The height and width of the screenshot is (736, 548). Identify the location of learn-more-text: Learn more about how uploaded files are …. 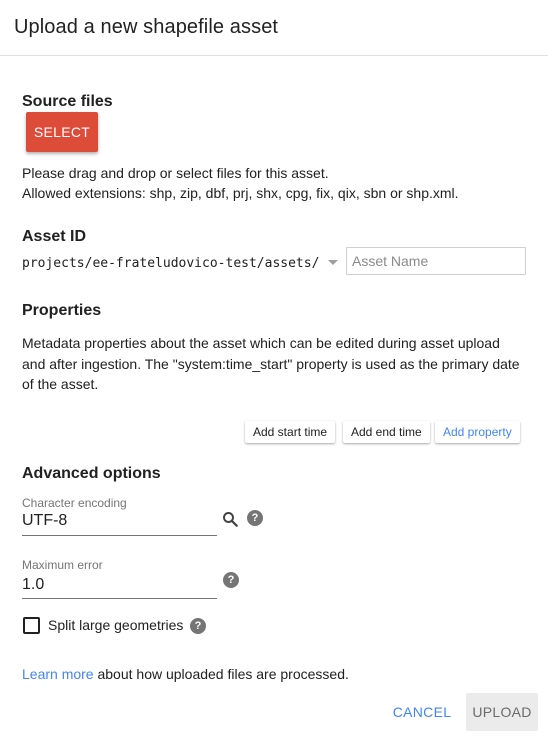
(185, 674).